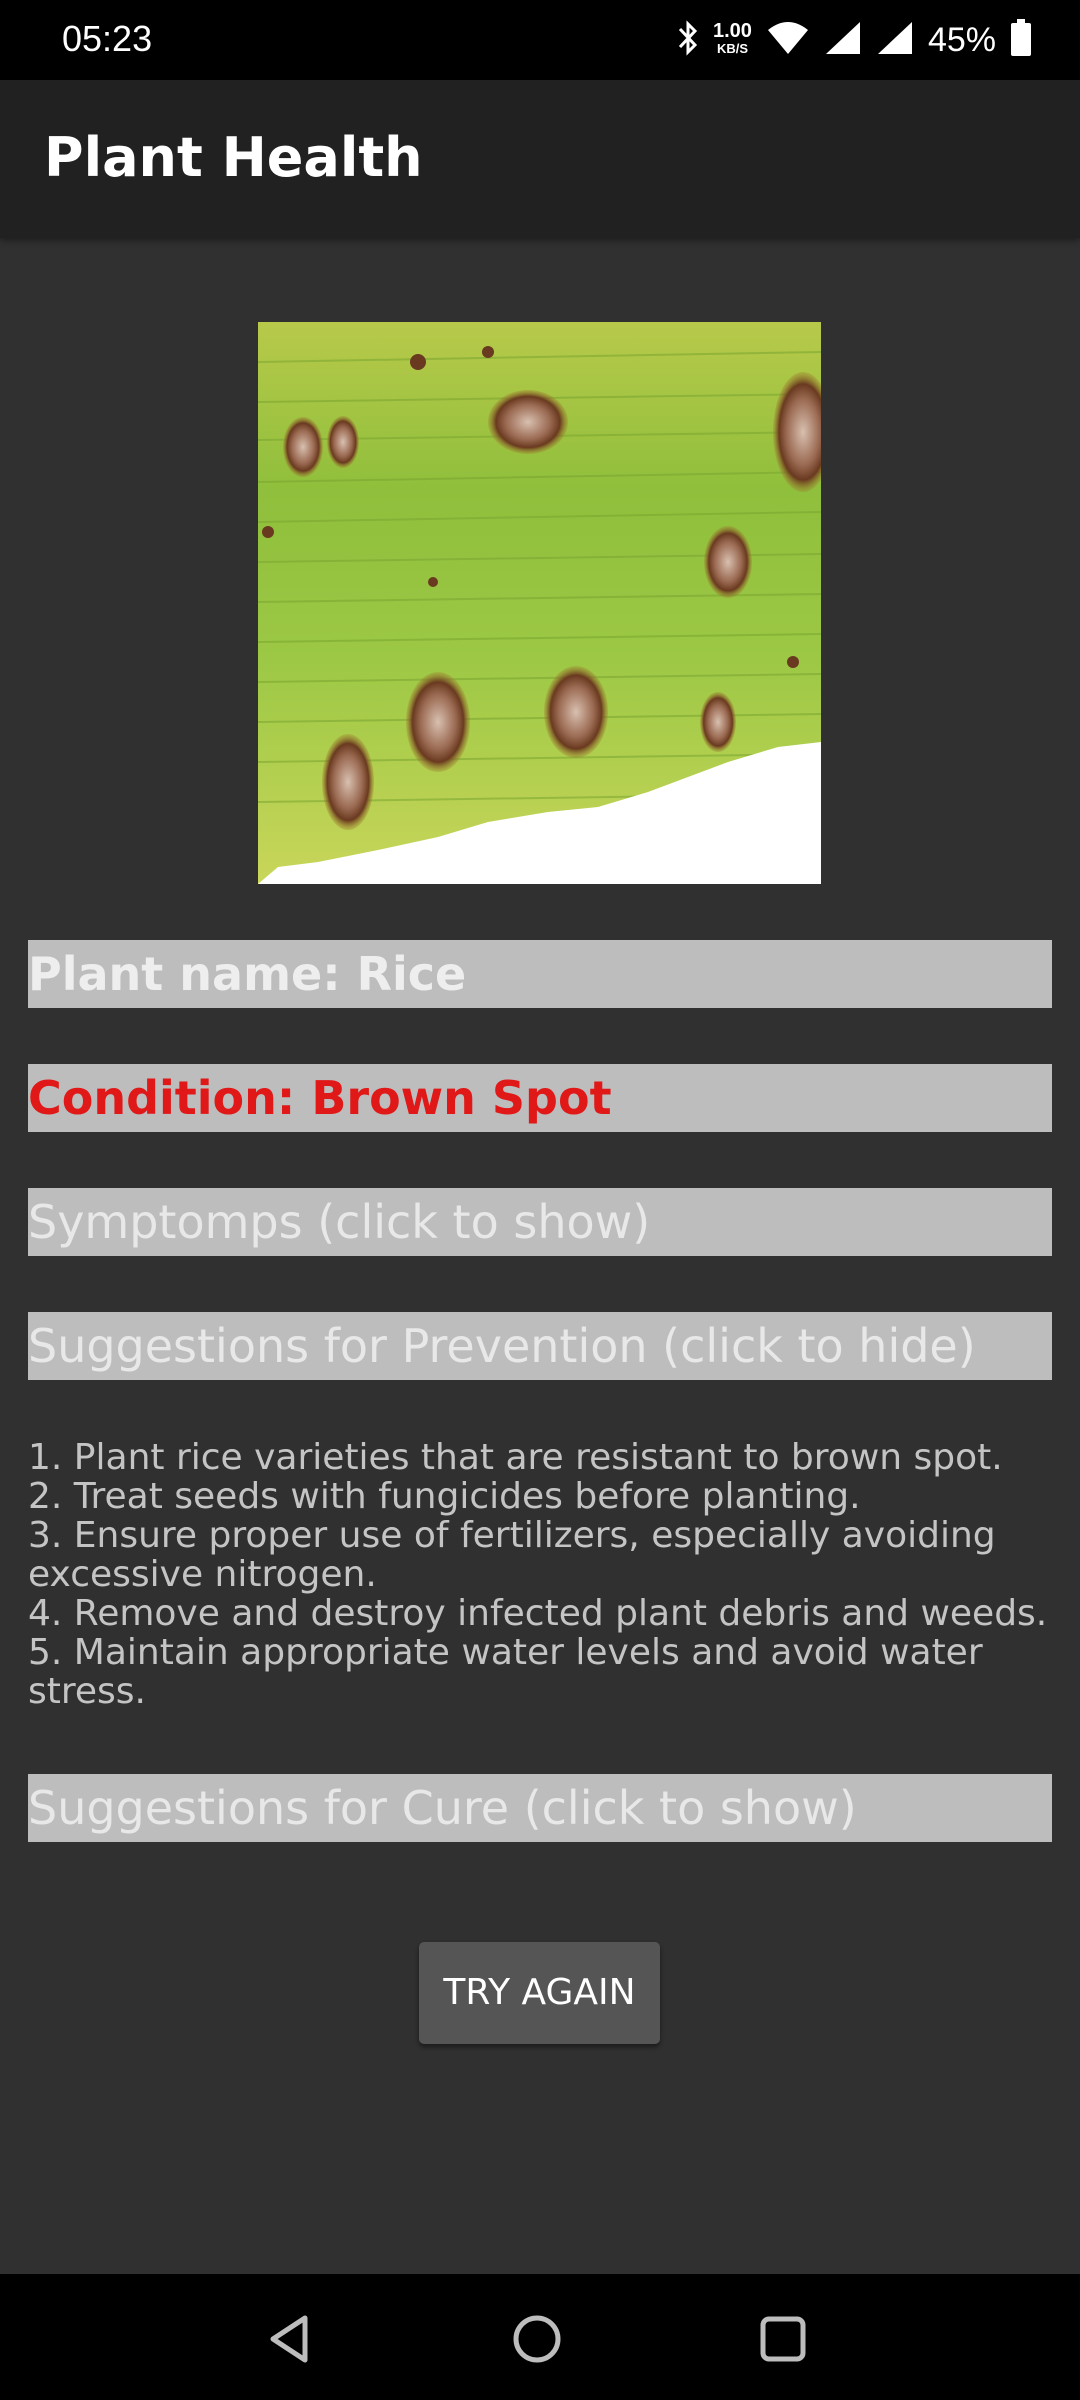 The image size is (1080, 2400). I want to click on wifi-icon, so click(788, 40).